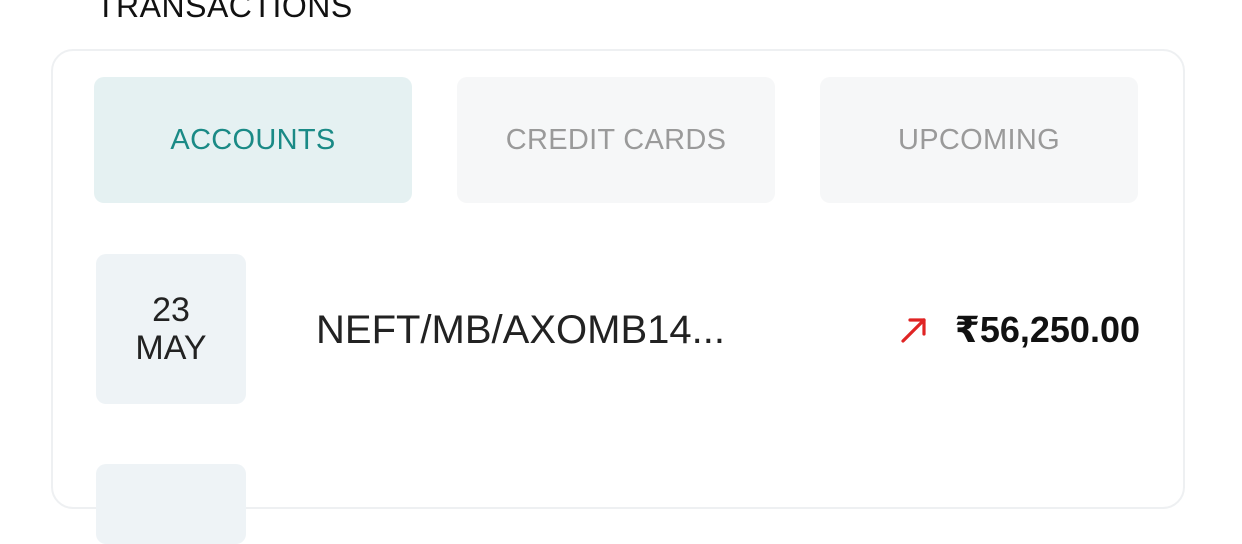  I want to click on transaction-date: 23 MAY, so click(171, 329).